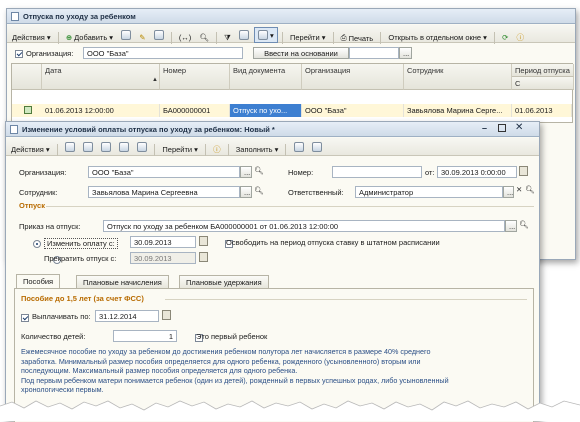  What do you see at coordinates (159, 35) in the screenshot?
I see `delete-icon` at bounding box center [159, 35].